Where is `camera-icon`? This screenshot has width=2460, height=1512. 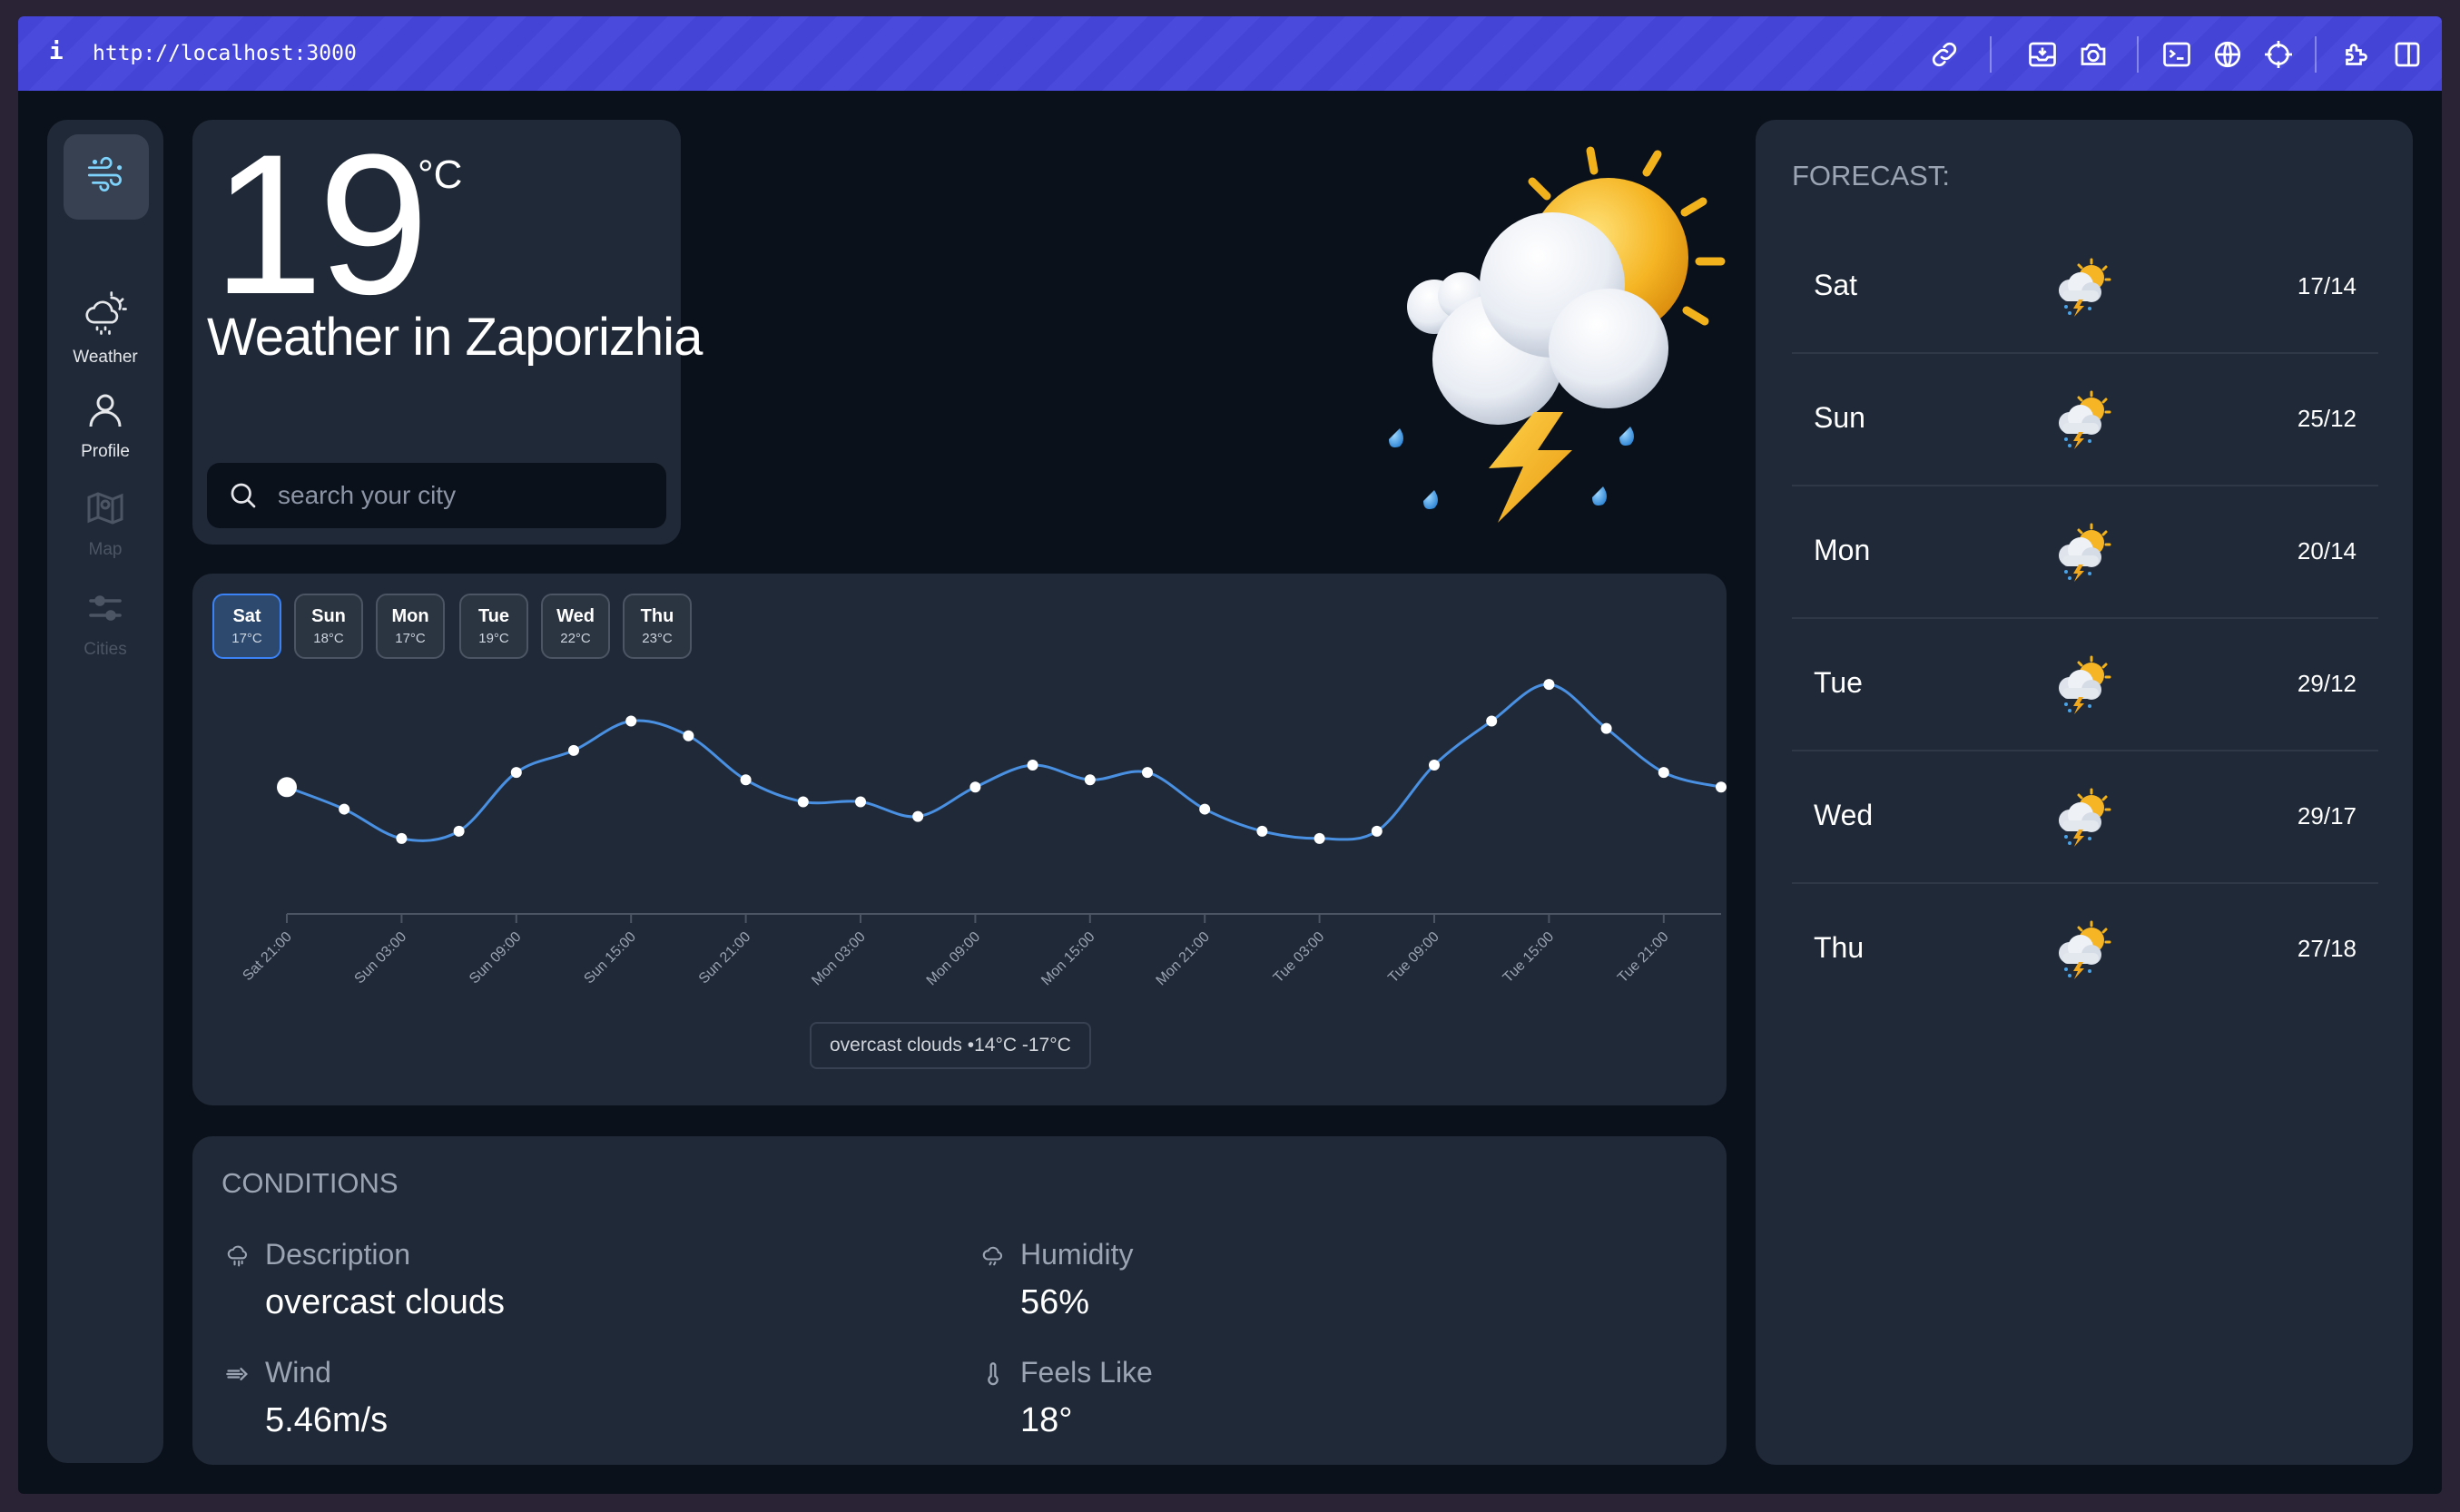 camera-icon is located at coordinates (2093, 54).